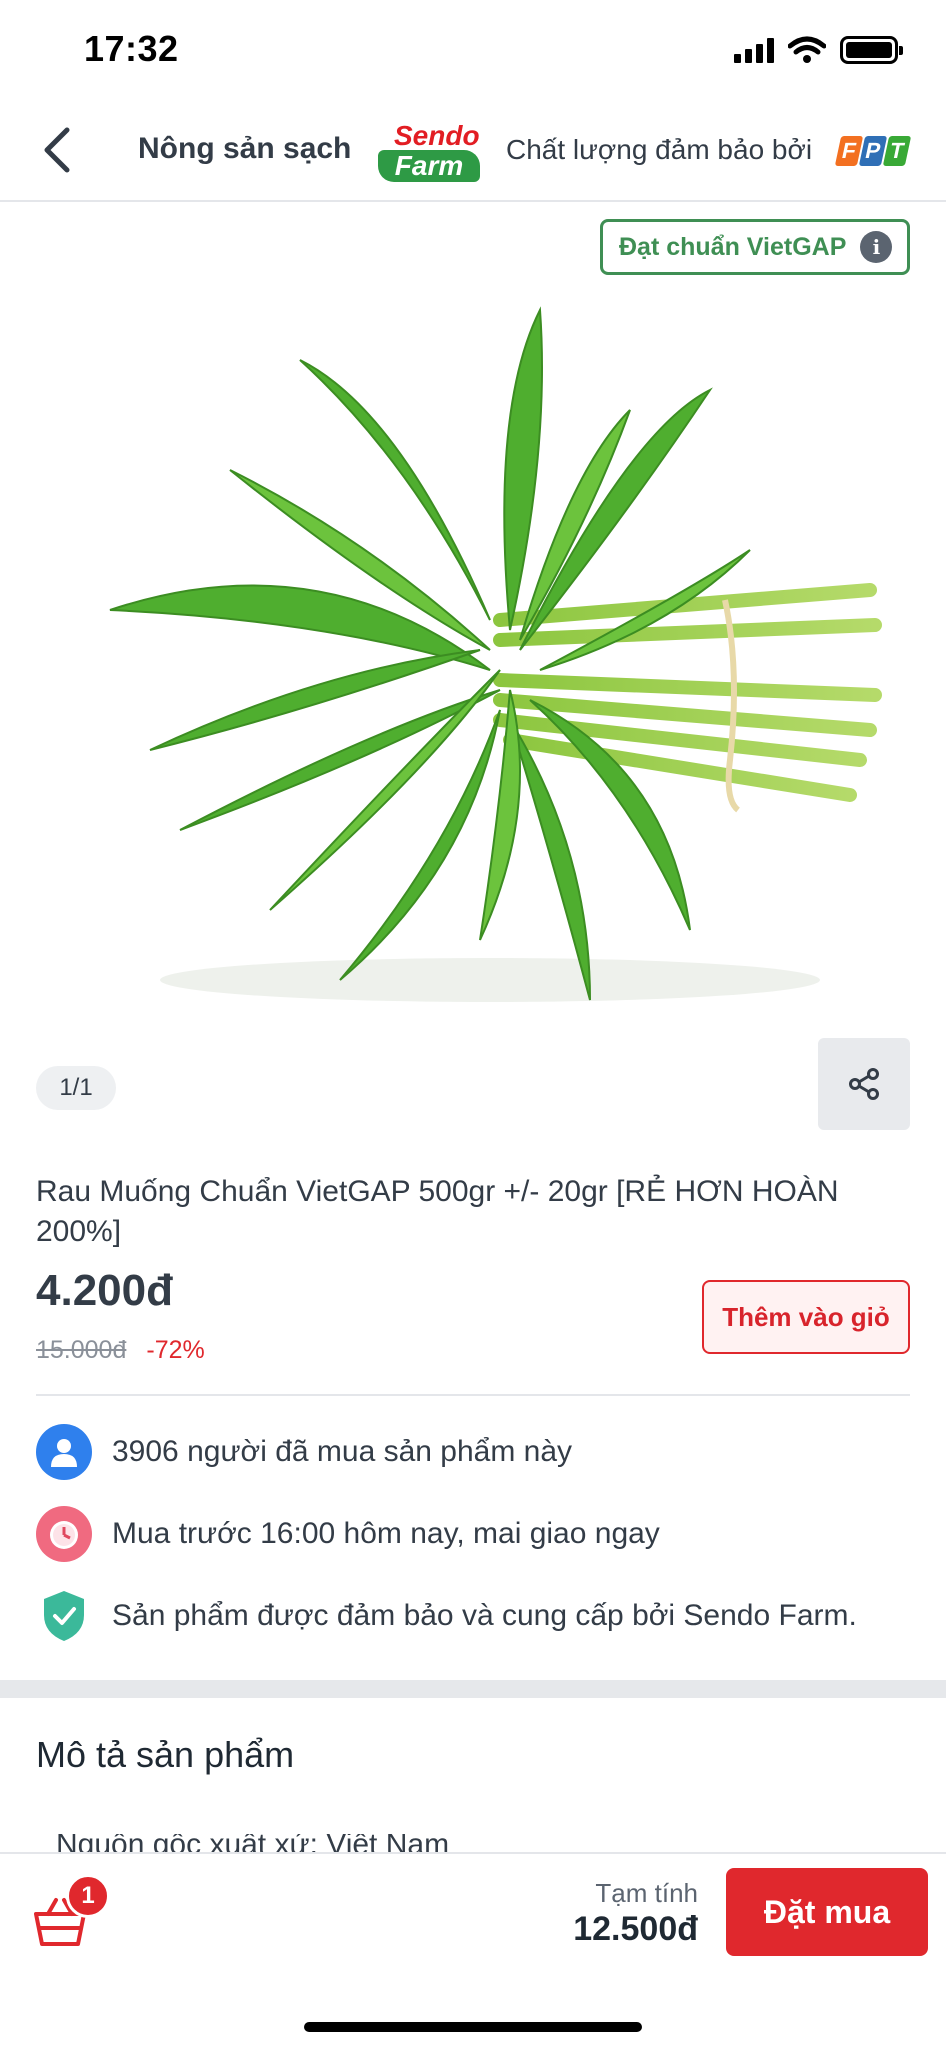  I want to click on price-comparison: 15.000đ -72%, so click(120, 1350).